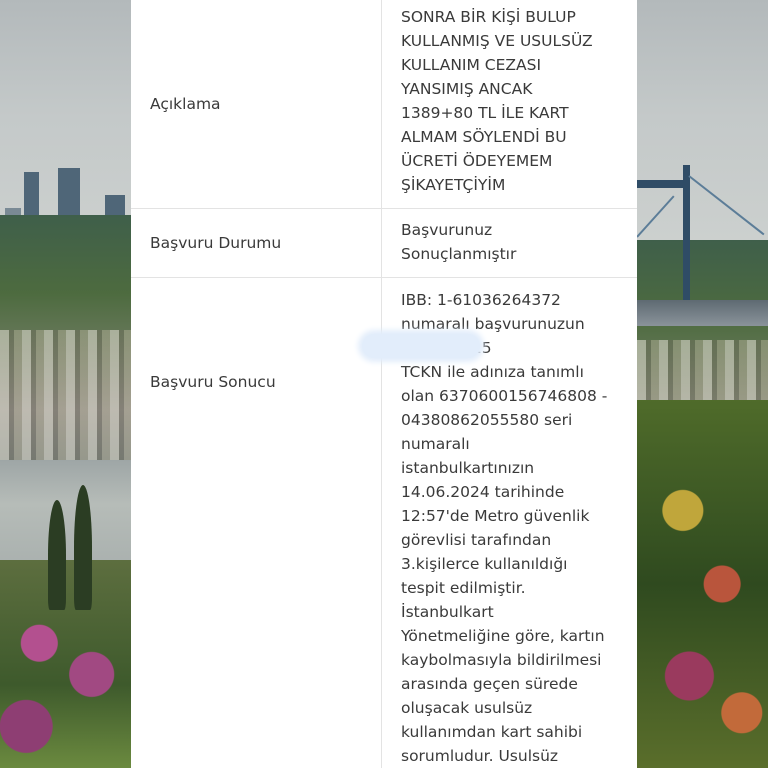 The width and height of the screenshot is (768, 768). What do you see at coordinates (459, 242) in the screenshot?
I see `row-value-basvuru-durumu: Başvurunuz Sonuçlanmıştır` at bounding box center [459, 242].